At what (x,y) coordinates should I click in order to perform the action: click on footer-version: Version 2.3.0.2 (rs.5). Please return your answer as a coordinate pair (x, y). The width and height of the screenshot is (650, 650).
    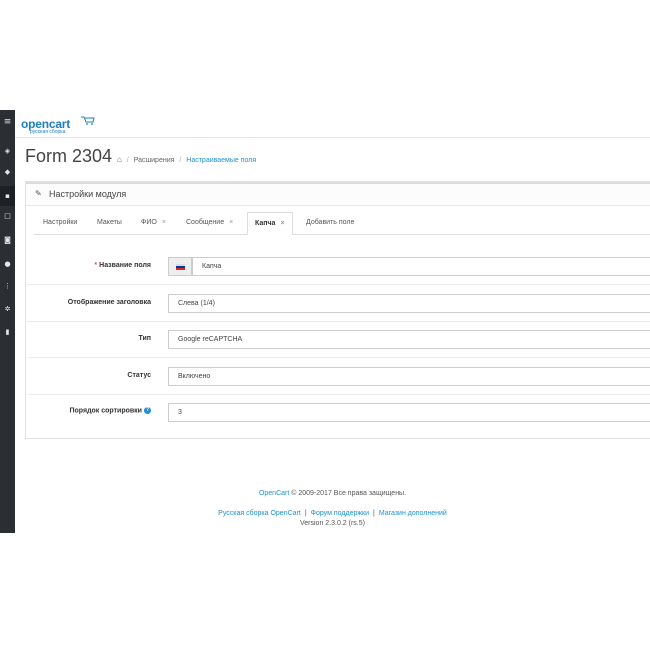
    Looking at the image, I should click on (332, 523).